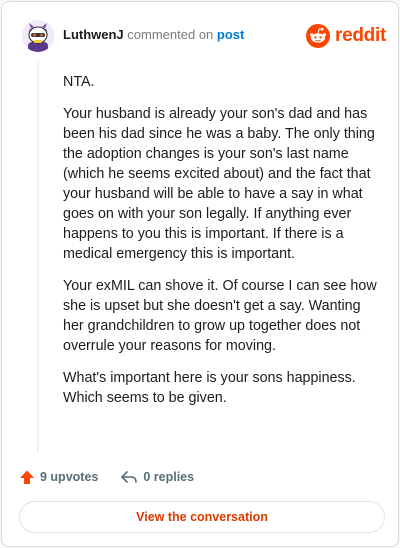  I want to click on reddit-logo: reddit, so click(346, 36).